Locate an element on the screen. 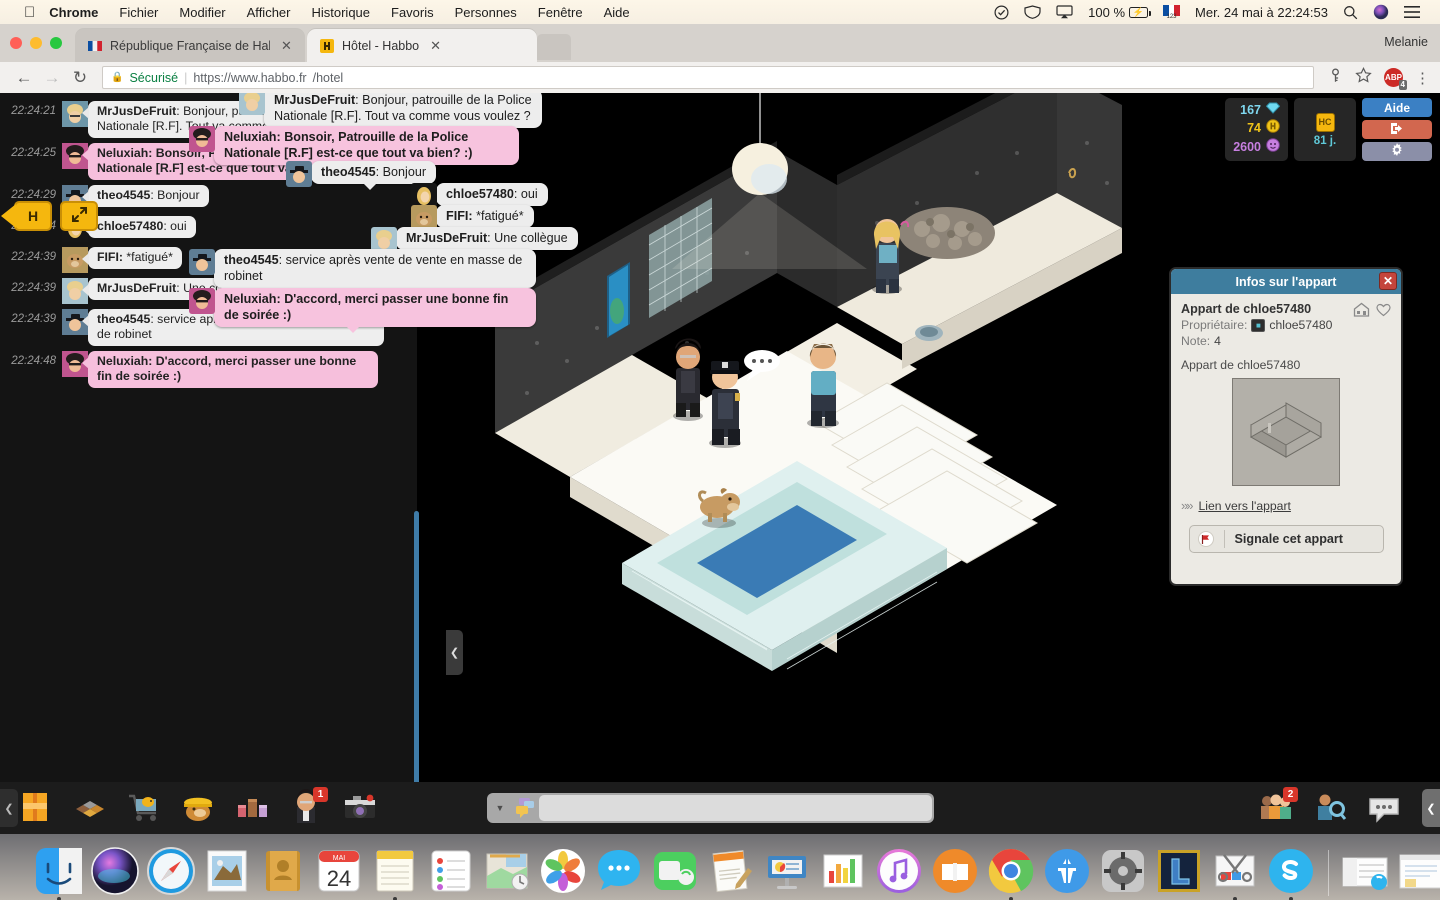 The width and height of the screenshot is (1440, 900). new-tab-button is located at coordinates (554, 47).